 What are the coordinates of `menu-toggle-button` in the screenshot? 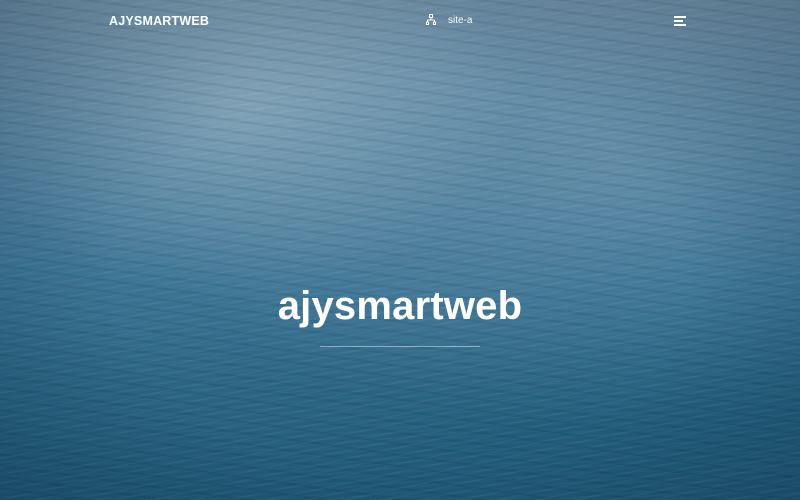 It's located at (680, 21).